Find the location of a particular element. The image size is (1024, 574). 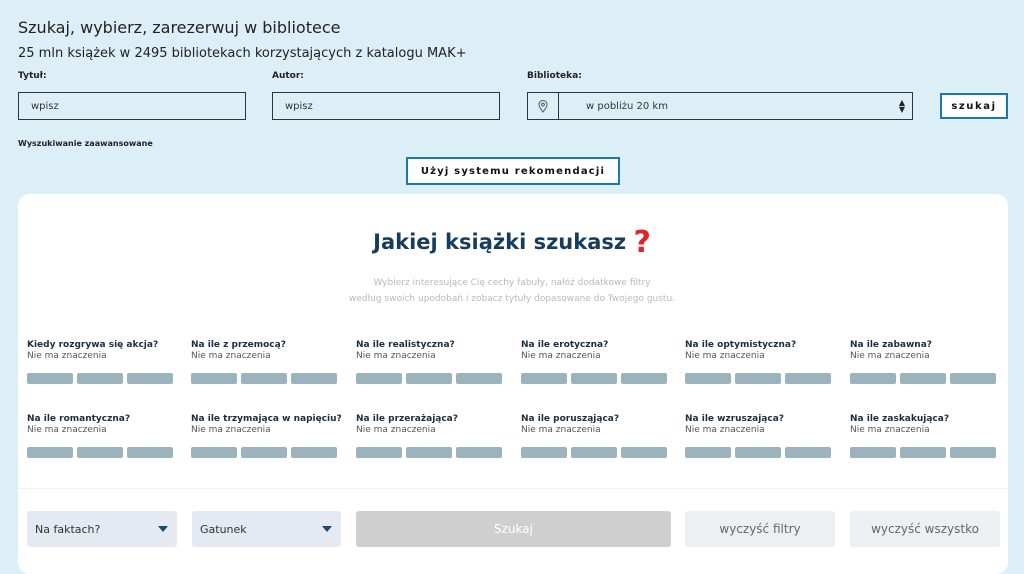

recommendation-system-button: Użyj systemu rekomendacji is located at coordinates (513, 171).